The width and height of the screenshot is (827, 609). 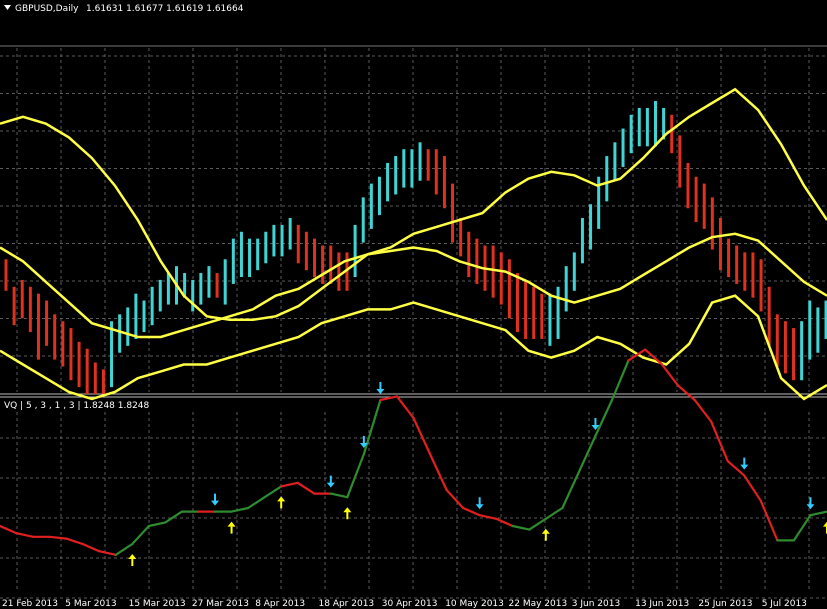 I want to click on x-tick-label-4: 8 Apr 2013, so click(x=280, y=604).